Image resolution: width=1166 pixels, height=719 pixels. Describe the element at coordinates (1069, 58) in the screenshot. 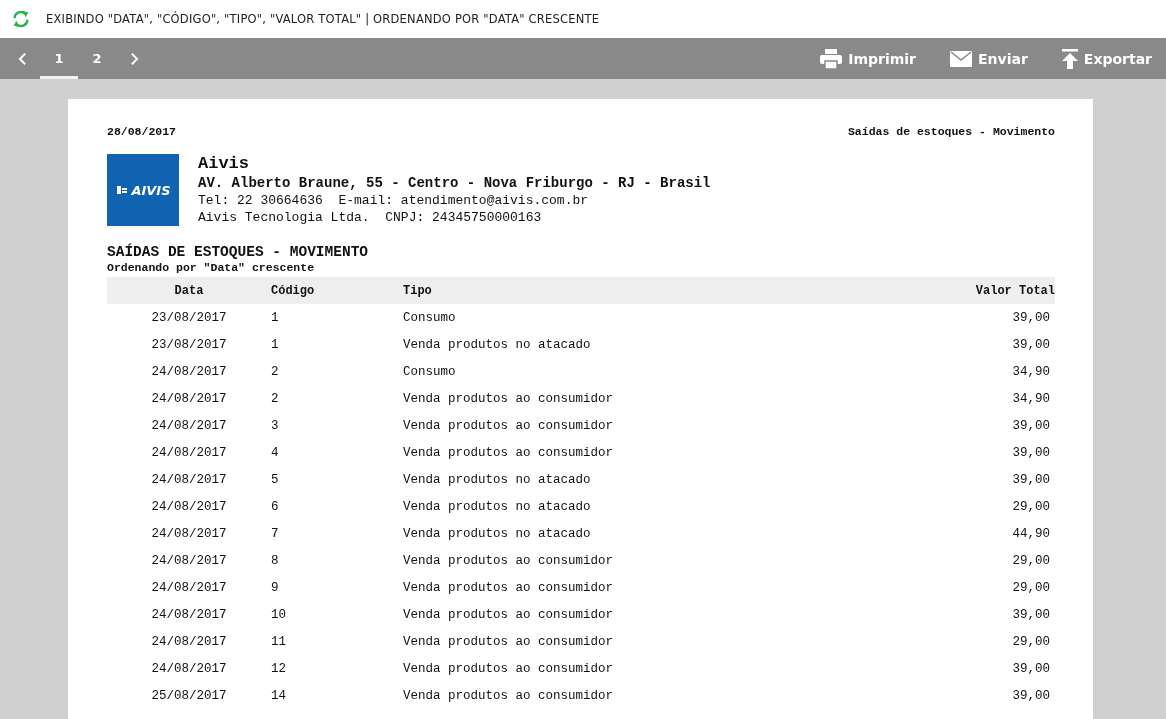

I see `upload-icon` at that location.